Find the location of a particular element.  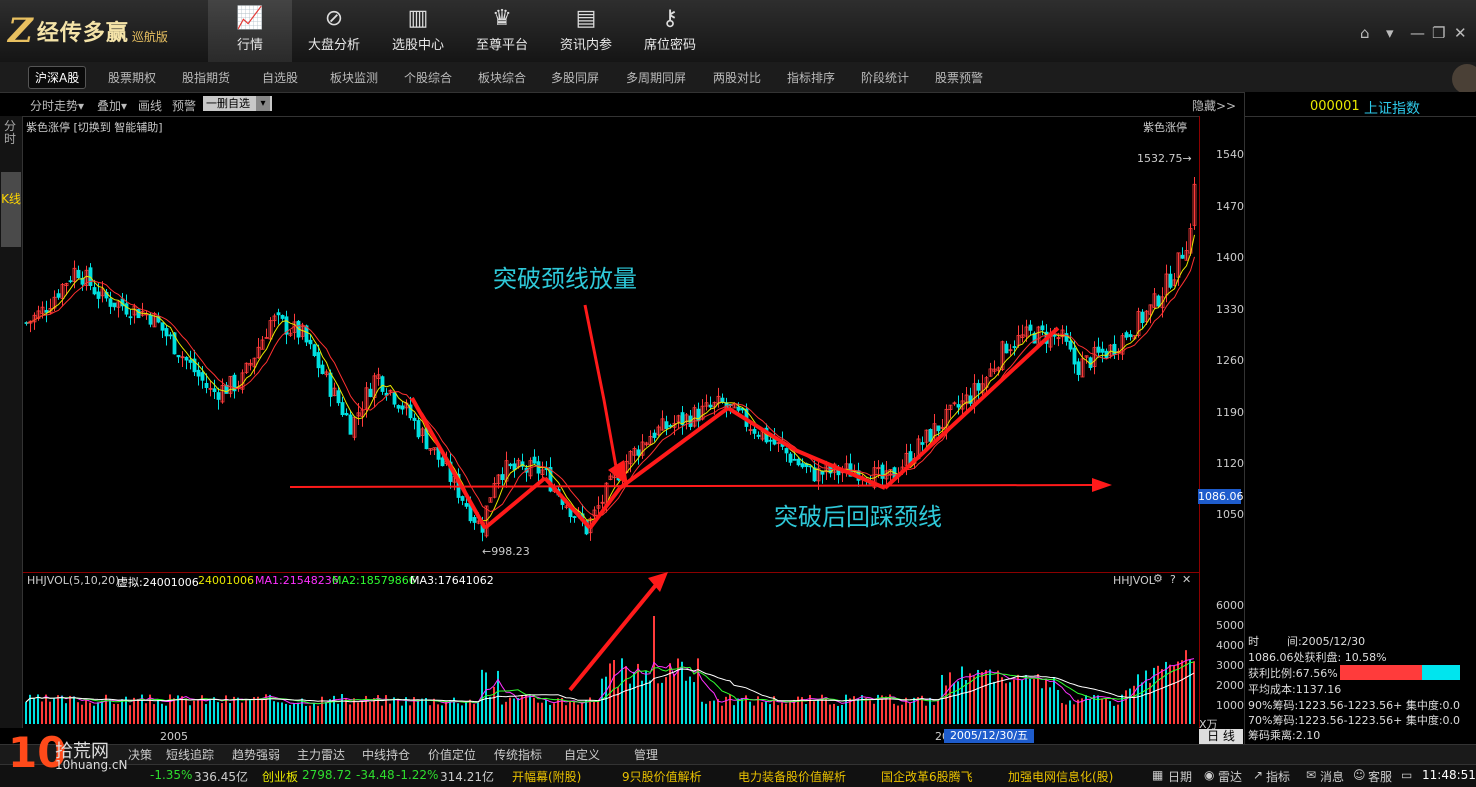

volume-tick: 3000 is located at coordinates (1230, 665).